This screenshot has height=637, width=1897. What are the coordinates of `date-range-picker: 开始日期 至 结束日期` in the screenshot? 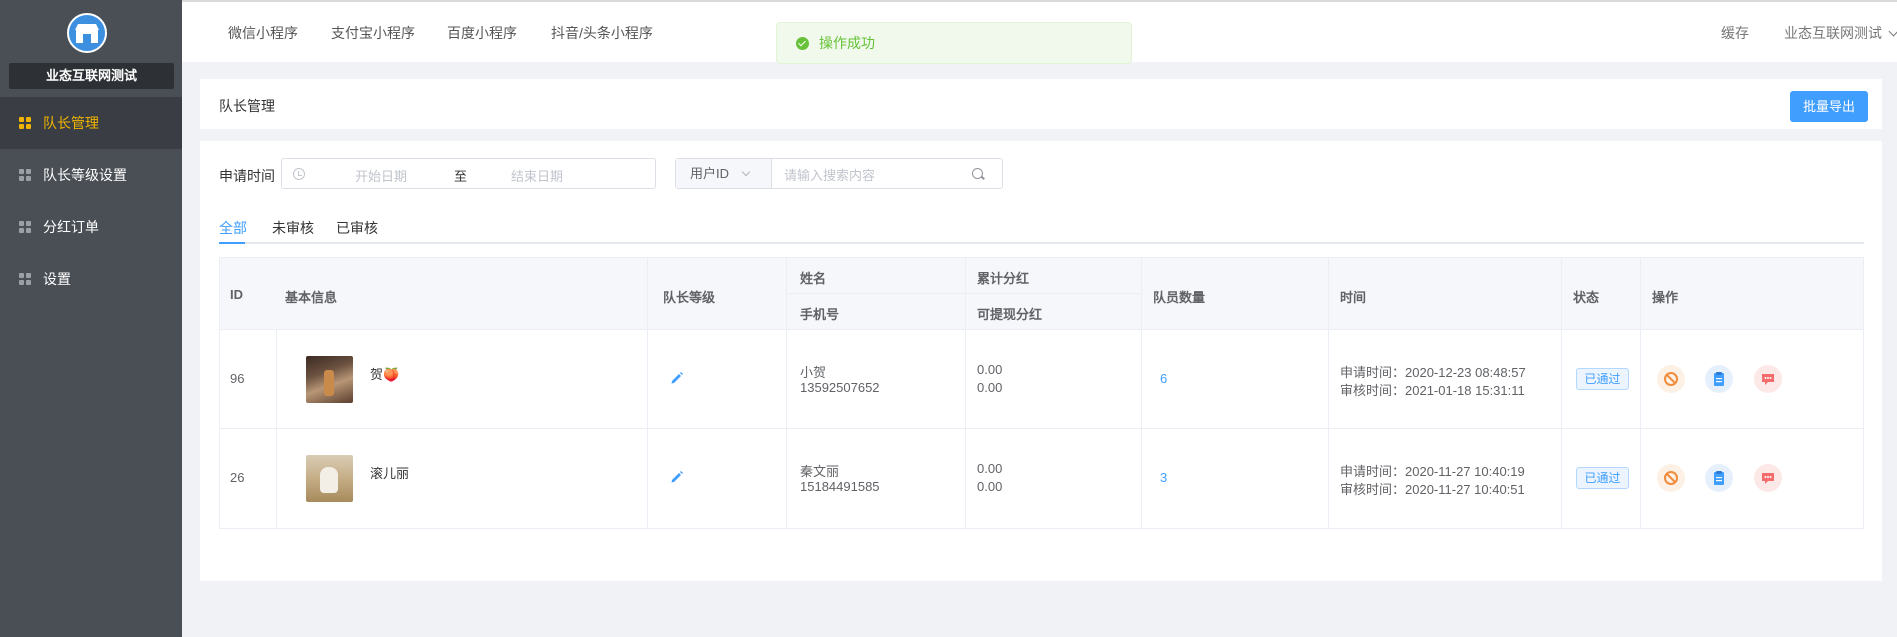 It's located at (468, 173).